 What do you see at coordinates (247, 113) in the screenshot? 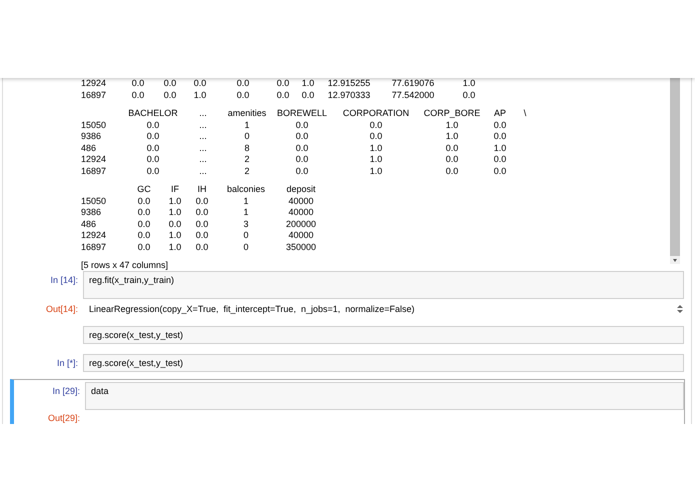
I see `column-header: amenities` at bounding box center [247, 113].